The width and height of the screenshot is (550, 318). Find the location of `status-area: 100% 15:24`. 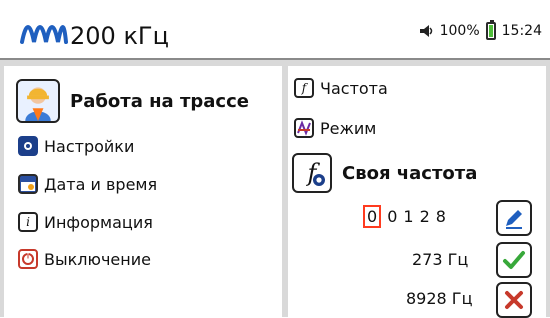

status-area: 100% 15:24 is located at coordinates (480, 31).